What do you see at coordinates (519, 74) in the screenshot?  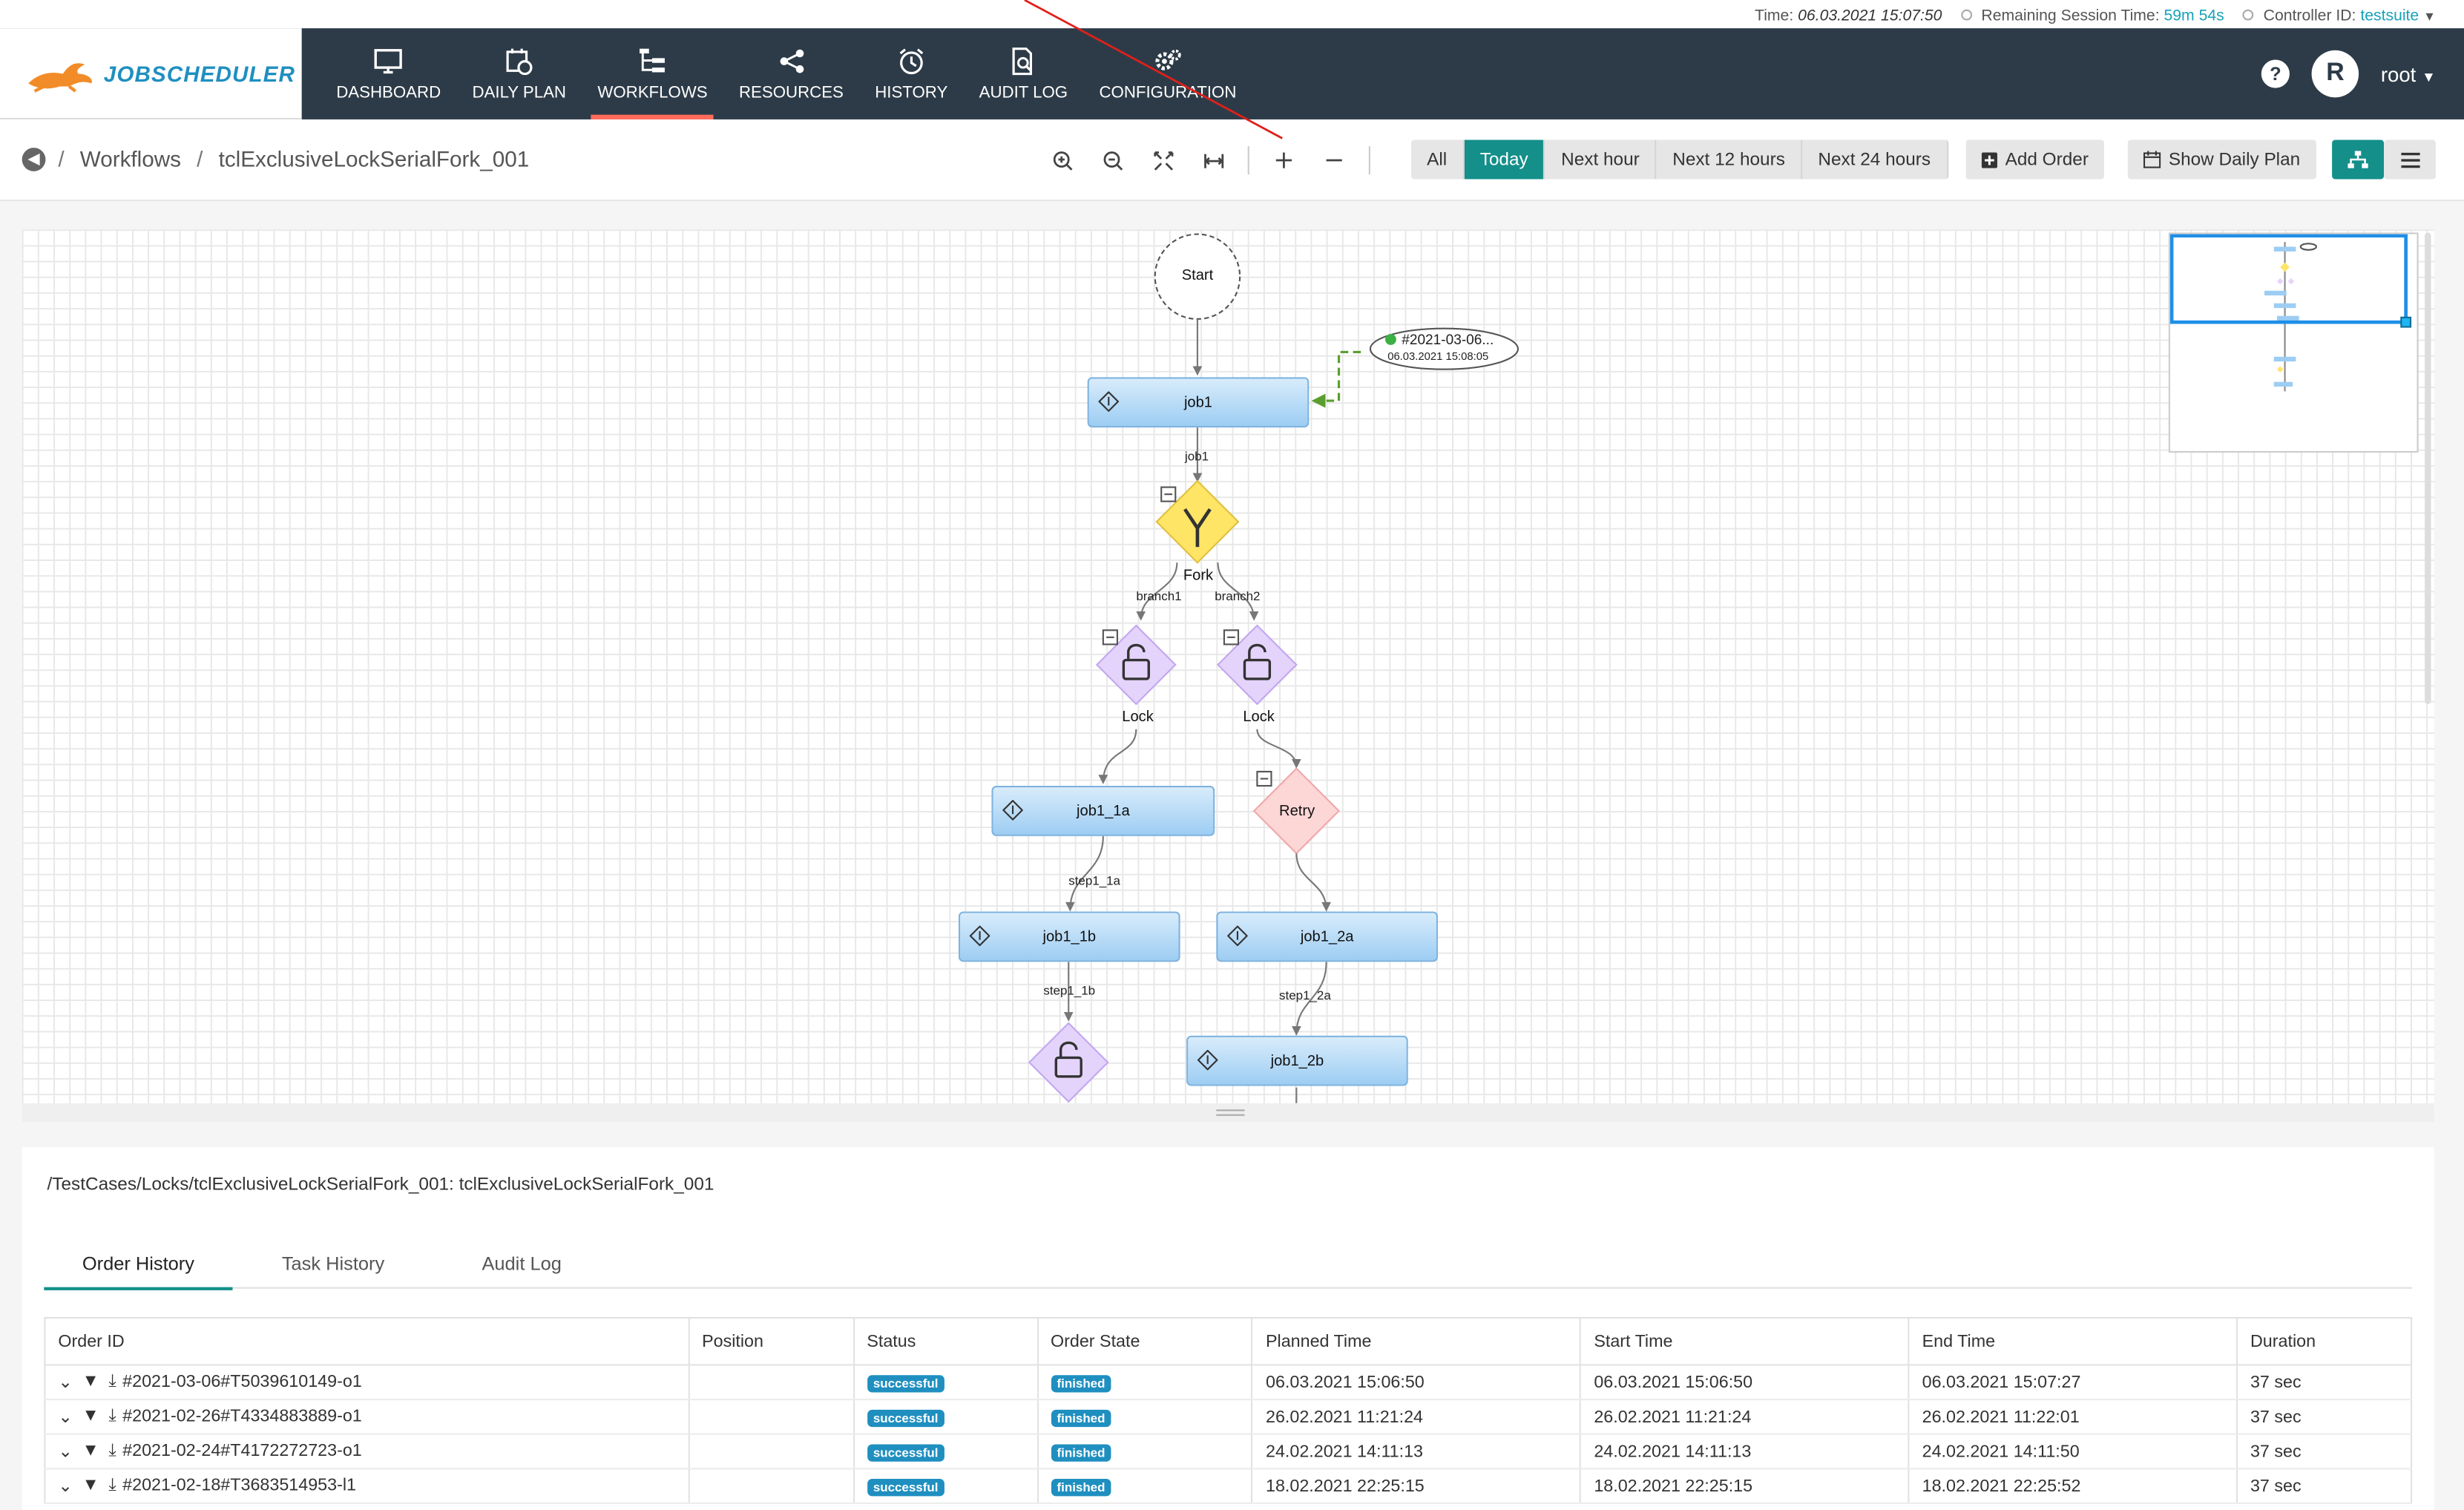 I see `nav-daily-plan: DAILY PLAN` at bounding box center [519, 74].